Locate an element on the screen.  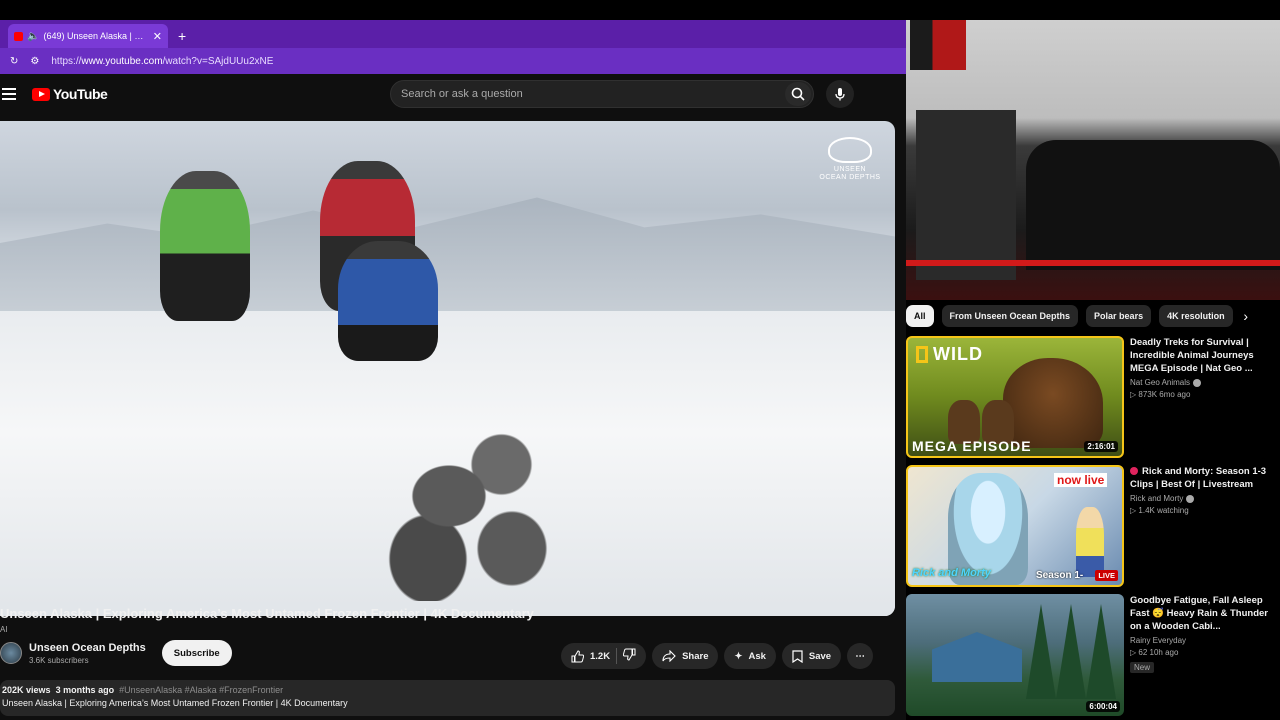
dislike-button is located at coordinates (629, 656).